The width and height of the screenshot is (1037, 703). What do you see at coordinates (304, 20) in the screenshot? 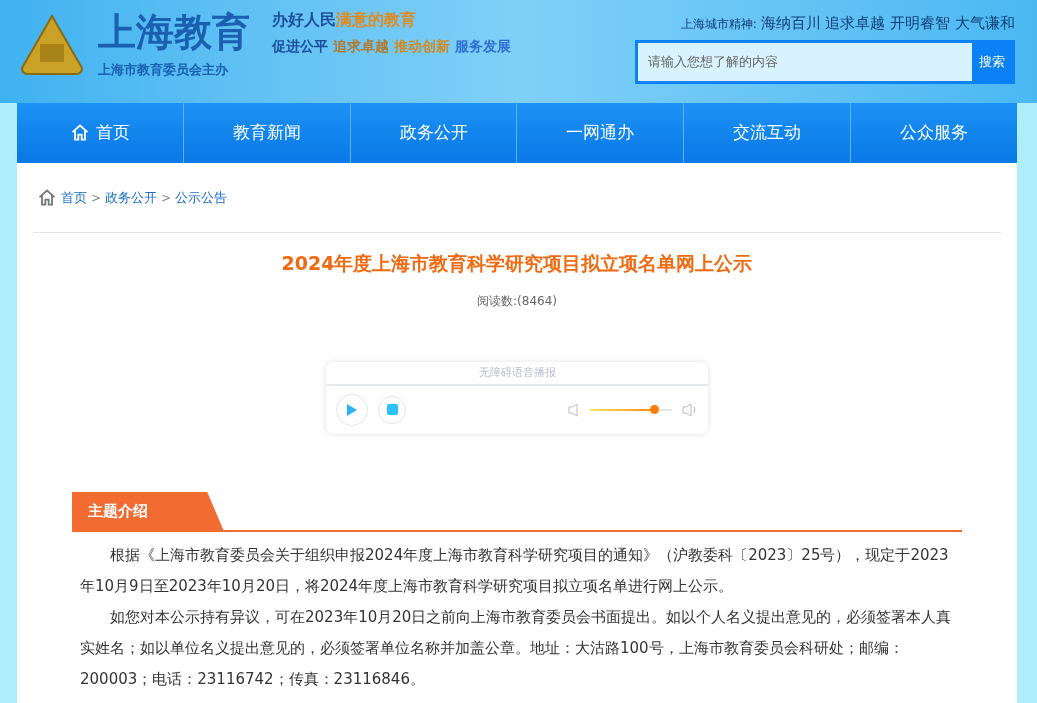
I see `slogan-text: 办好人民` at bounding box center [304, 20].